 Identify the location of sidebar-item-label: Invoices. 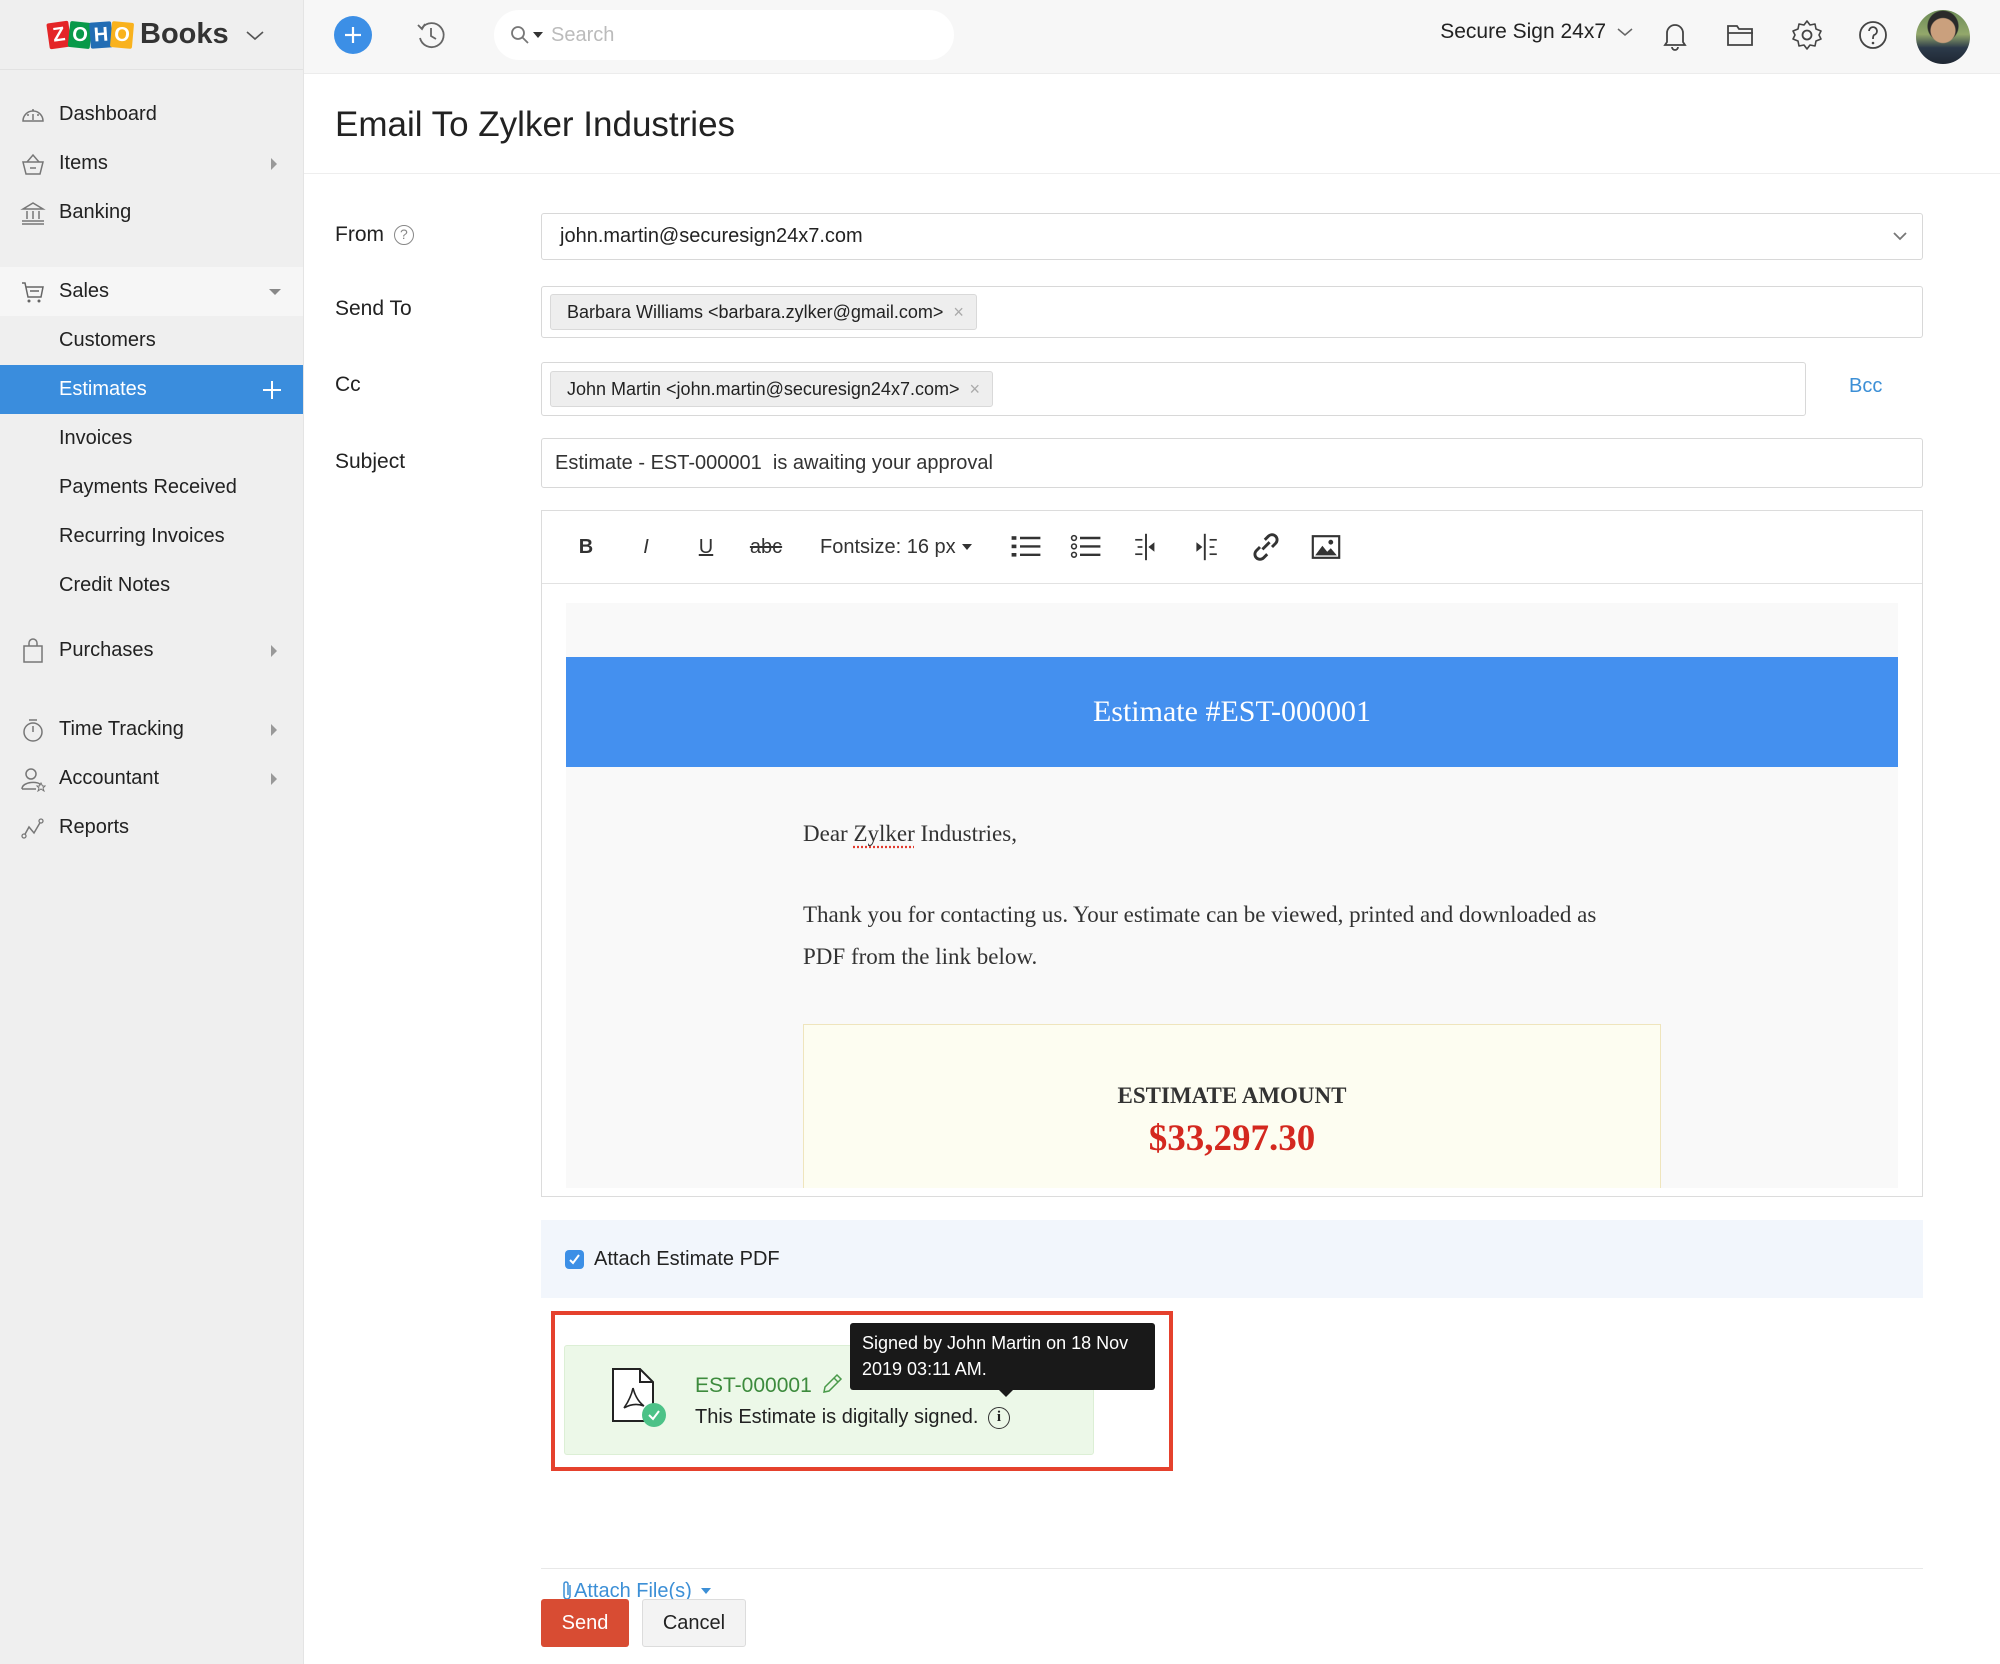
(96, 438).